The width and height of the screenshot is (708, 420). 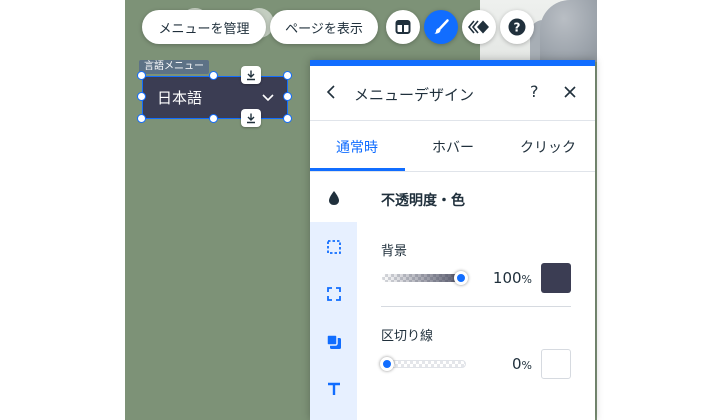 I want to click on chevron-down-icon, so click(x=268, y=98).